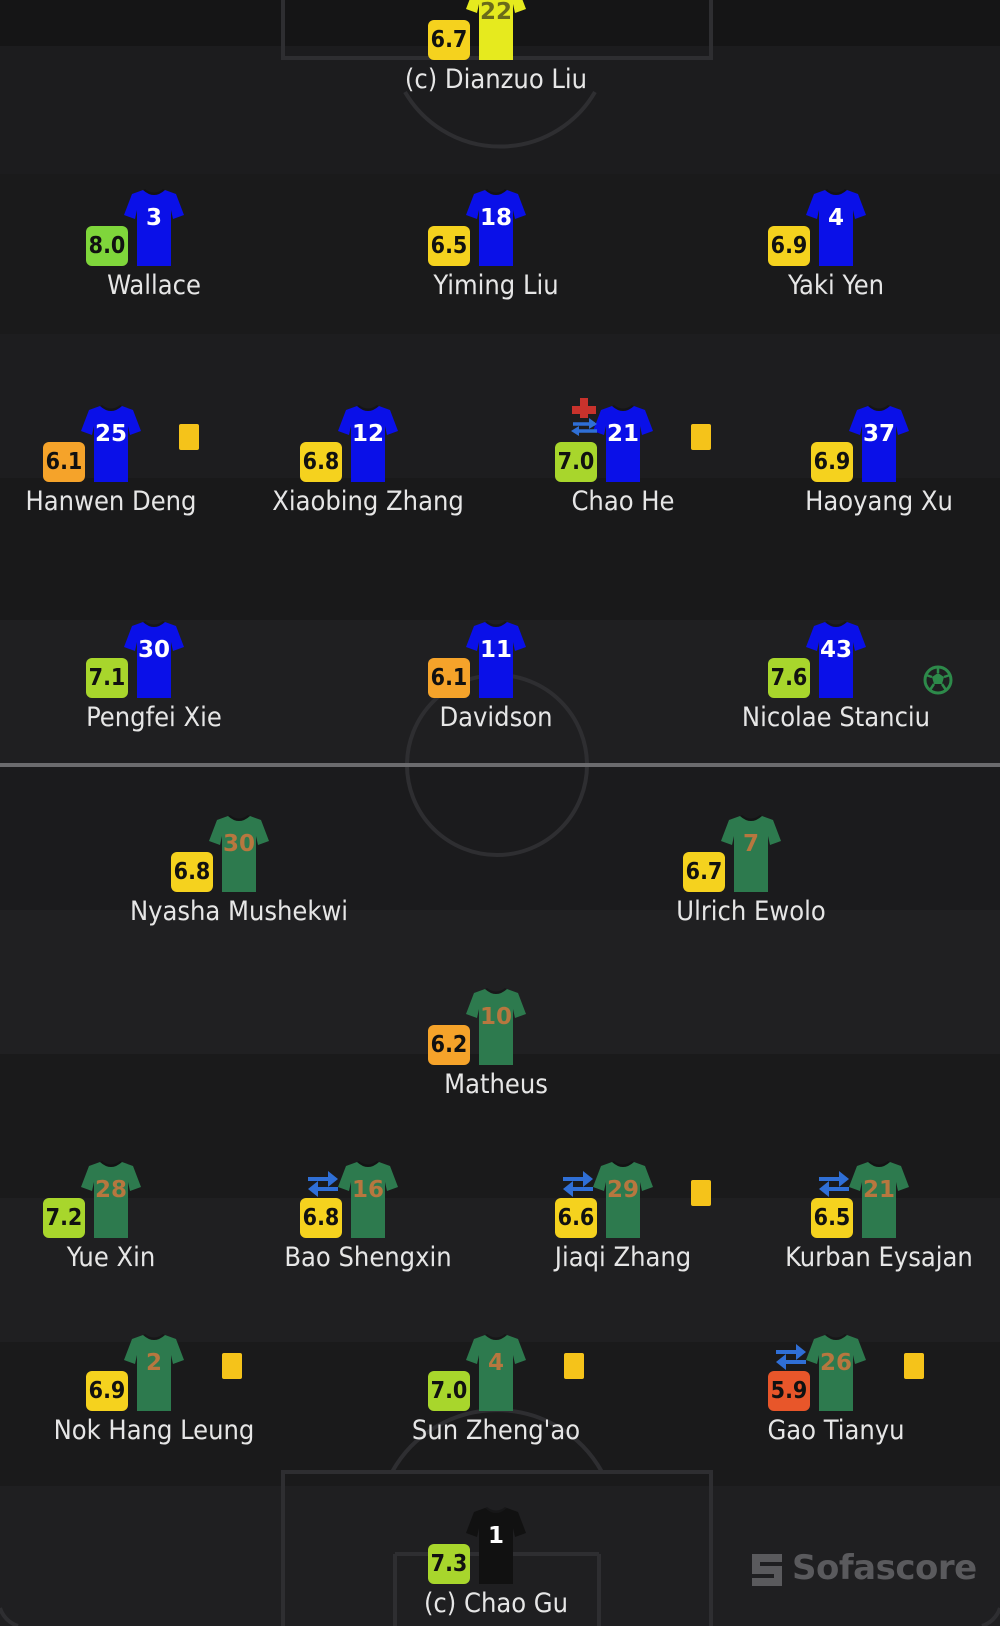  What do you see at coordinates (750, 844) in the screenshot?
I see `shirt-number: 7` at bounding box center [750, 844].